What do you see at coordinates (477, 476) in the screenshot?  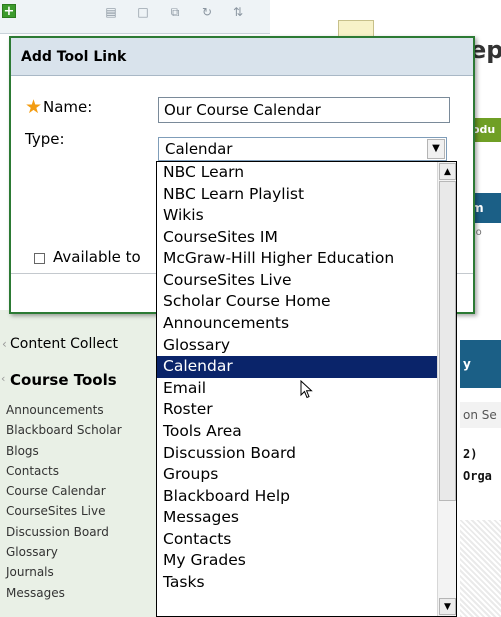 I see `page-column-text-3: Orga` at bounding box center [477, 476].